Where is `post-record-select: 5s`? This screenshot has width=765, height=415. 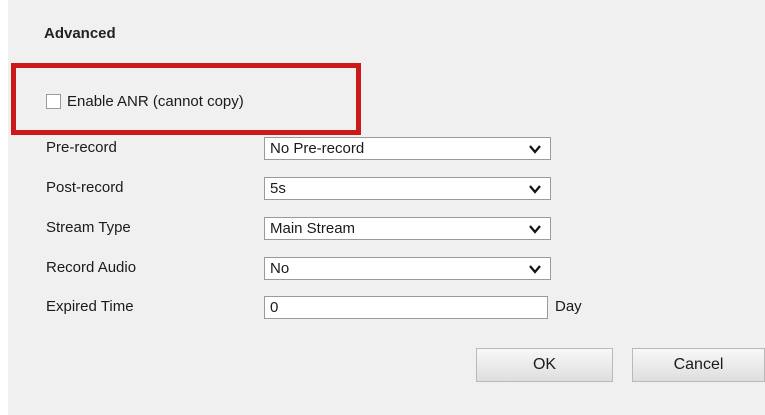
post-record-select: 5s is located at coordinates (407, 188).